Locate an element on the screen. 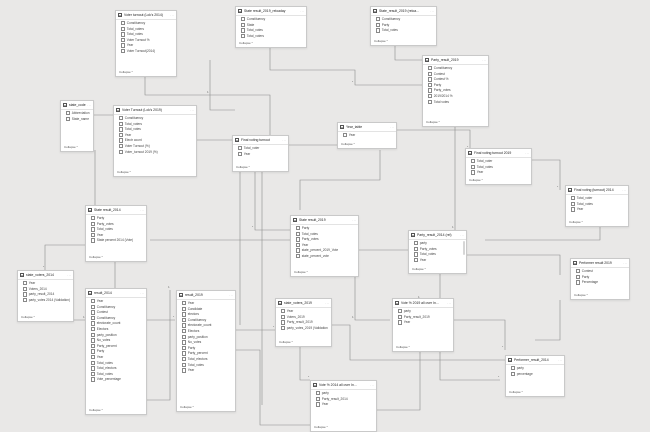 This screenshot has width=650, height=432. field-row: State_name is located at coordinates (78, 119).